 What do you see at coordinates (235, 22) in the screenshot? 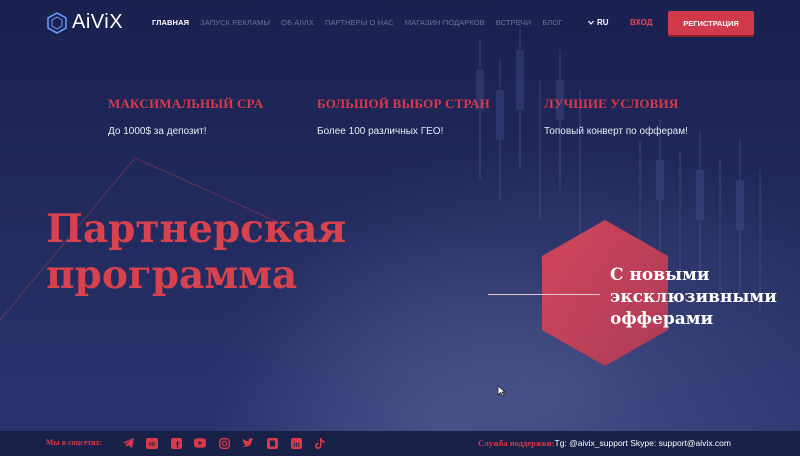
I see `nav-item-ads-launch: ЗАПУСК РЕКЛАМЫ` at bounding box center [235, 22].